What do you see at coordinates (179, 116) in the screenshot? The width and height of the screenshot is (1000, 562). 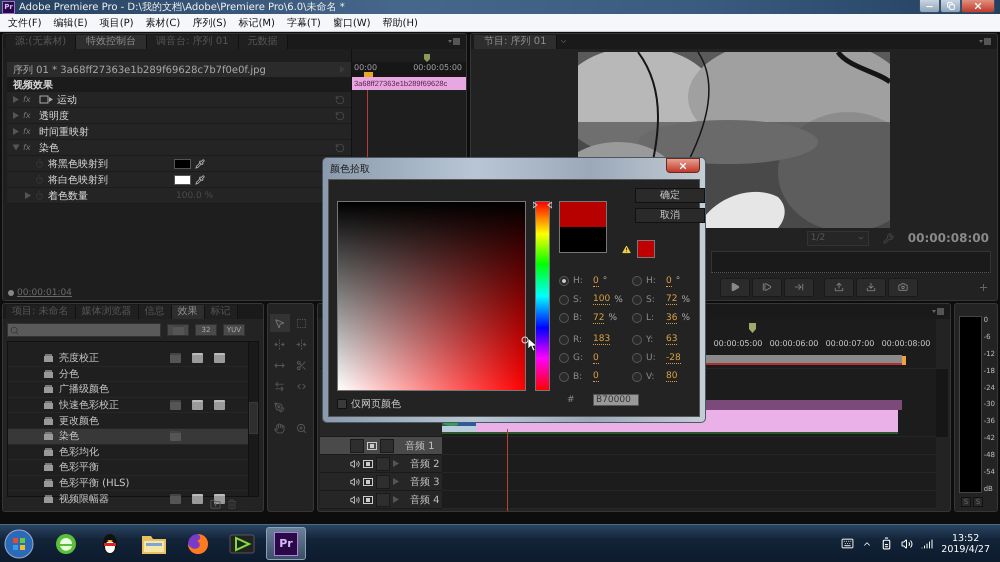 I see `effect-row: fx 透明度` at bounding box center [179, 116].